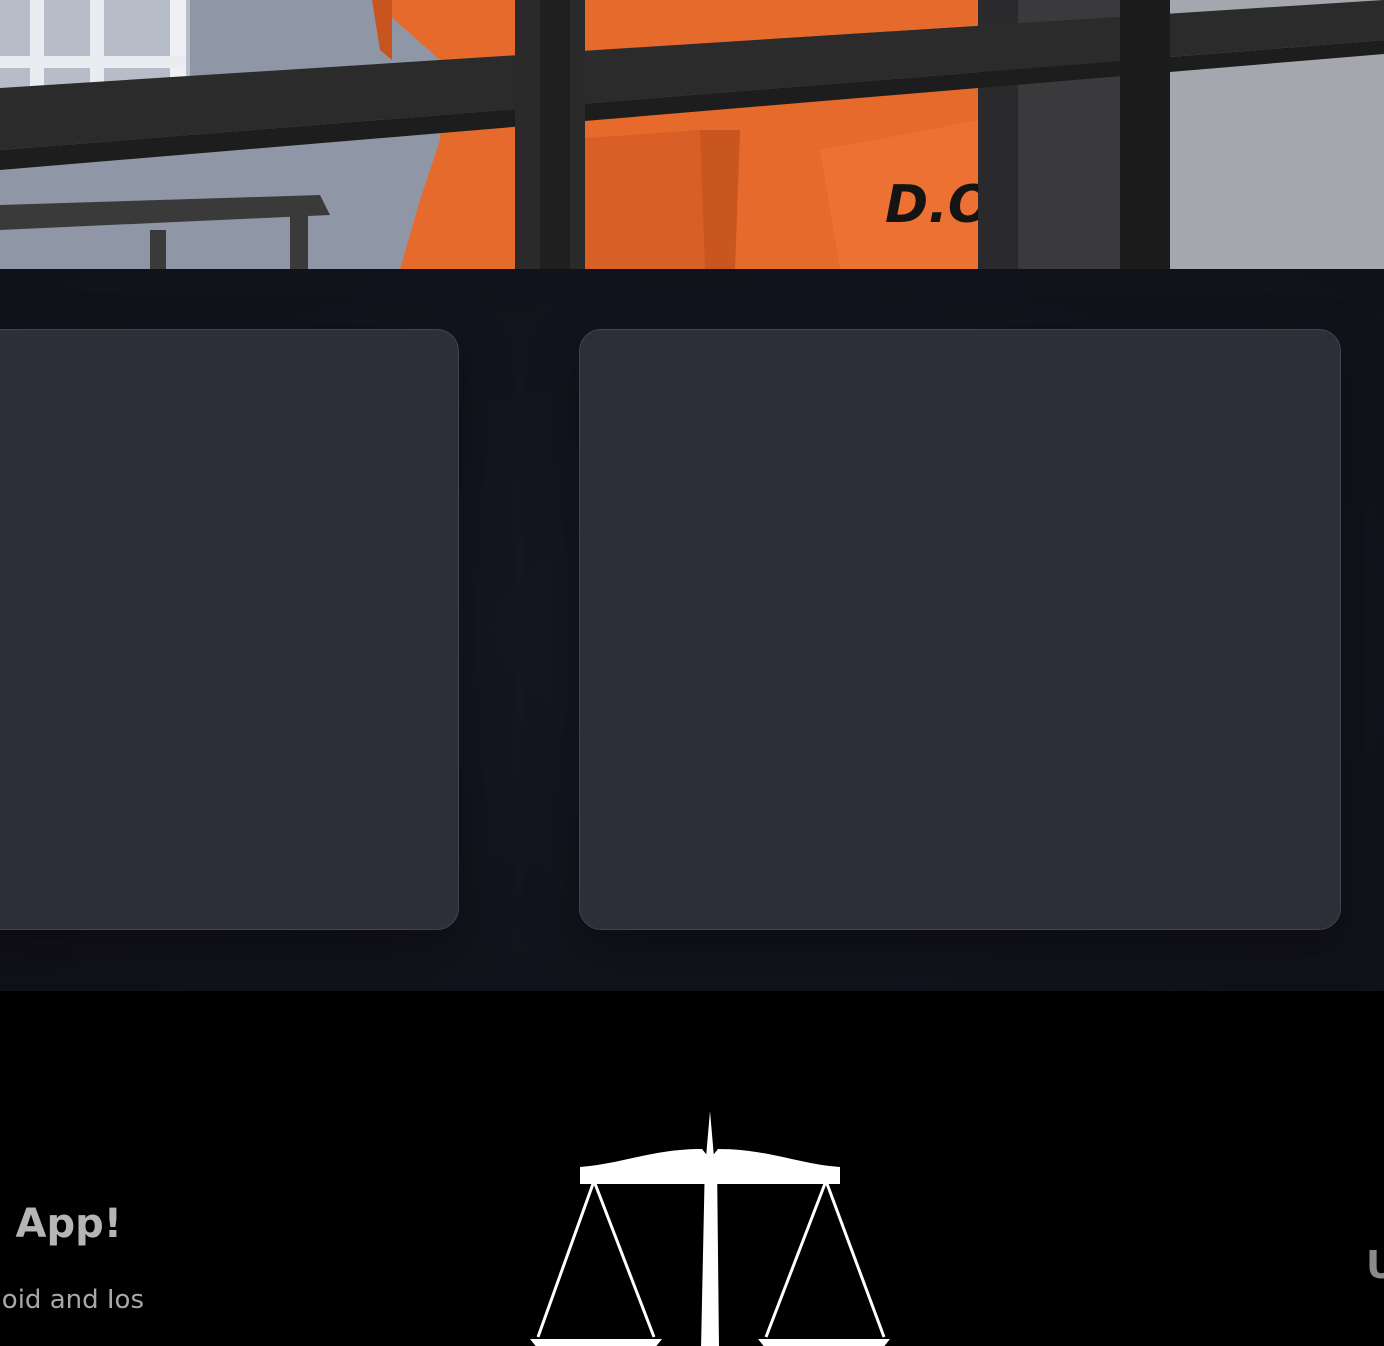 Image resolution: width=1384 pixels, height=1346 pixels. Describe the element at coordinates (72, 1300) in the screenshot. I see `download-app-subtitle: oid and Ios` at that location.